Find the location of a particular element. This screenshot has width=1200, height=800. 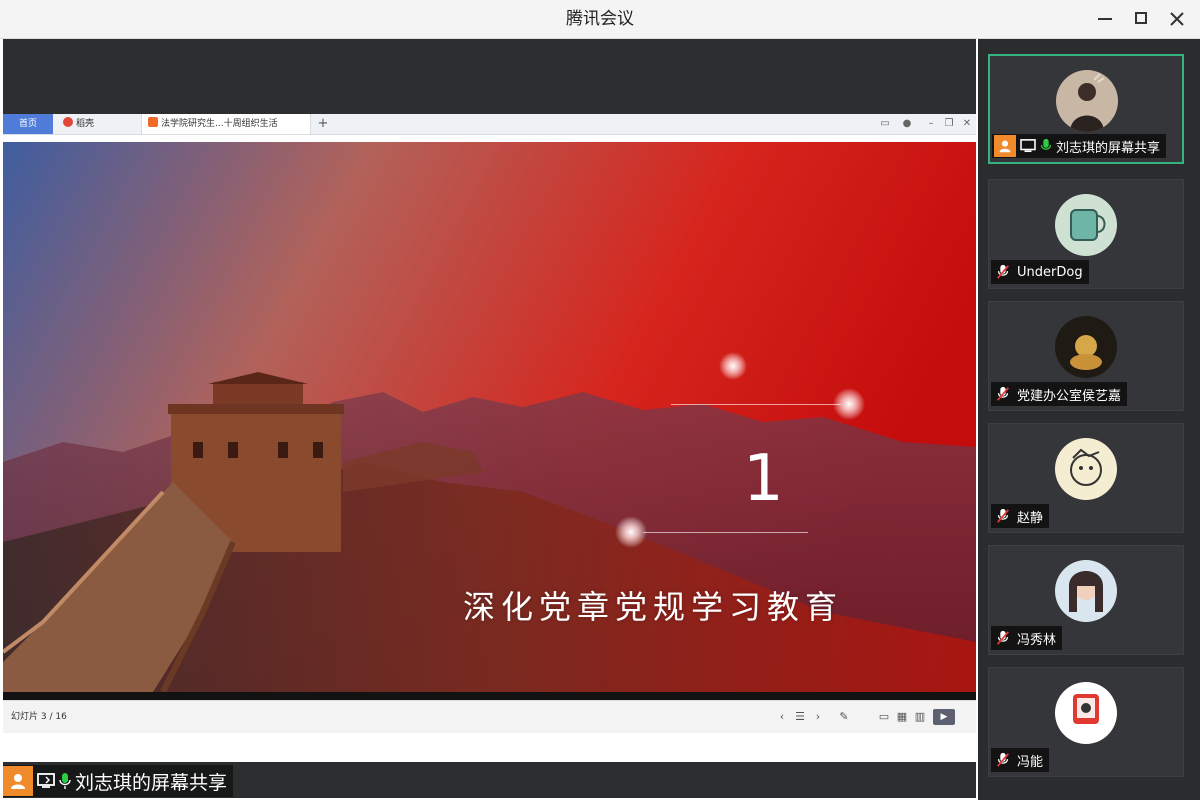

participant-namebar: UnderDog is located at coordinates (1040, 272).